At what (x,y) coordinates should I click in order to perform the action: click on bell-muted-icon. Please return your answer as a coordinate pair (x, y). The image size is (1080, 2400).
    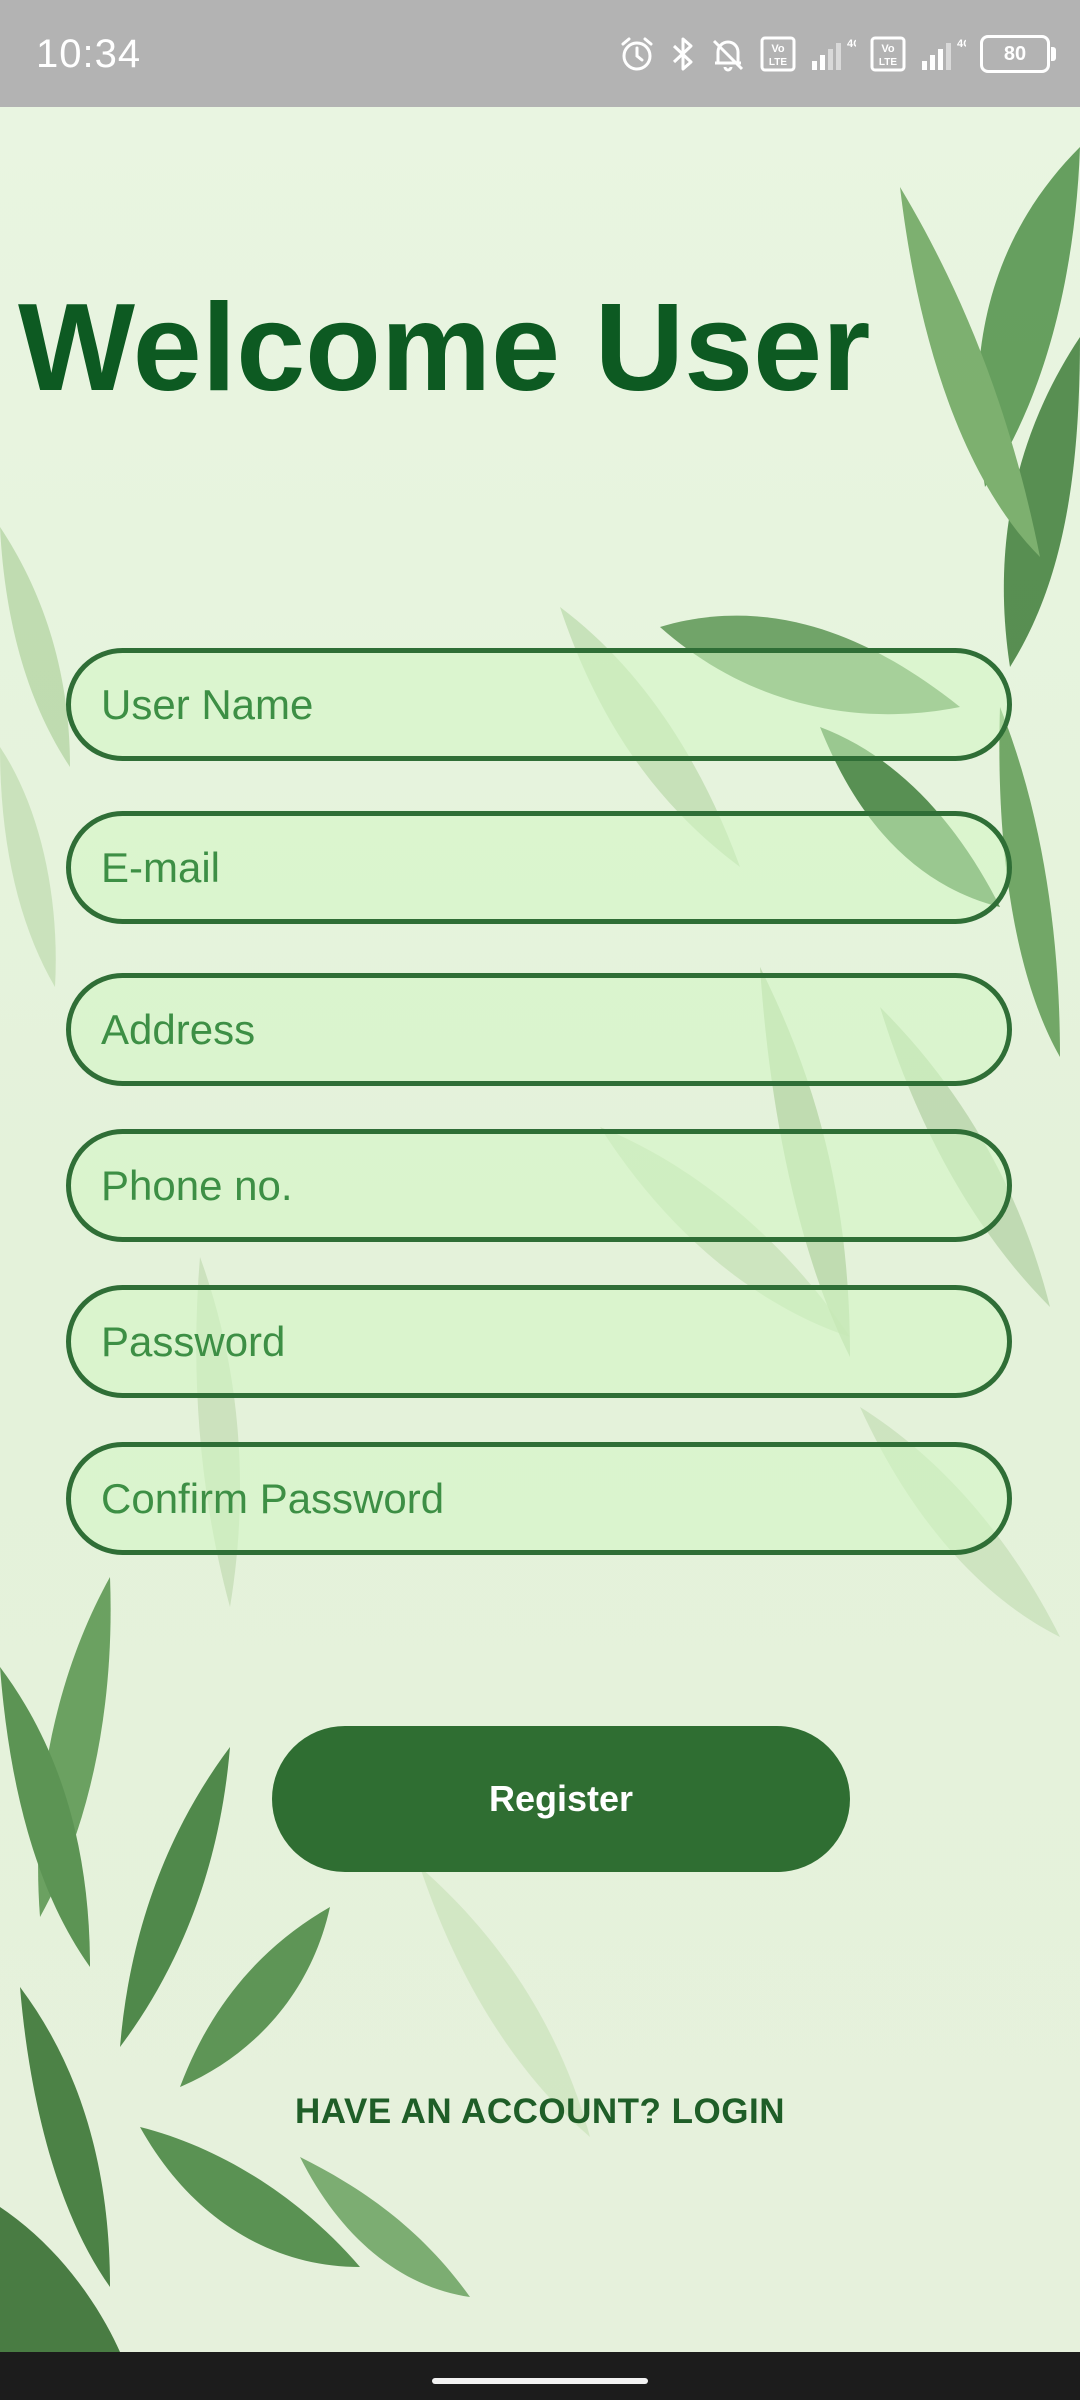
    Looking at the image, I should click on (728, 55).